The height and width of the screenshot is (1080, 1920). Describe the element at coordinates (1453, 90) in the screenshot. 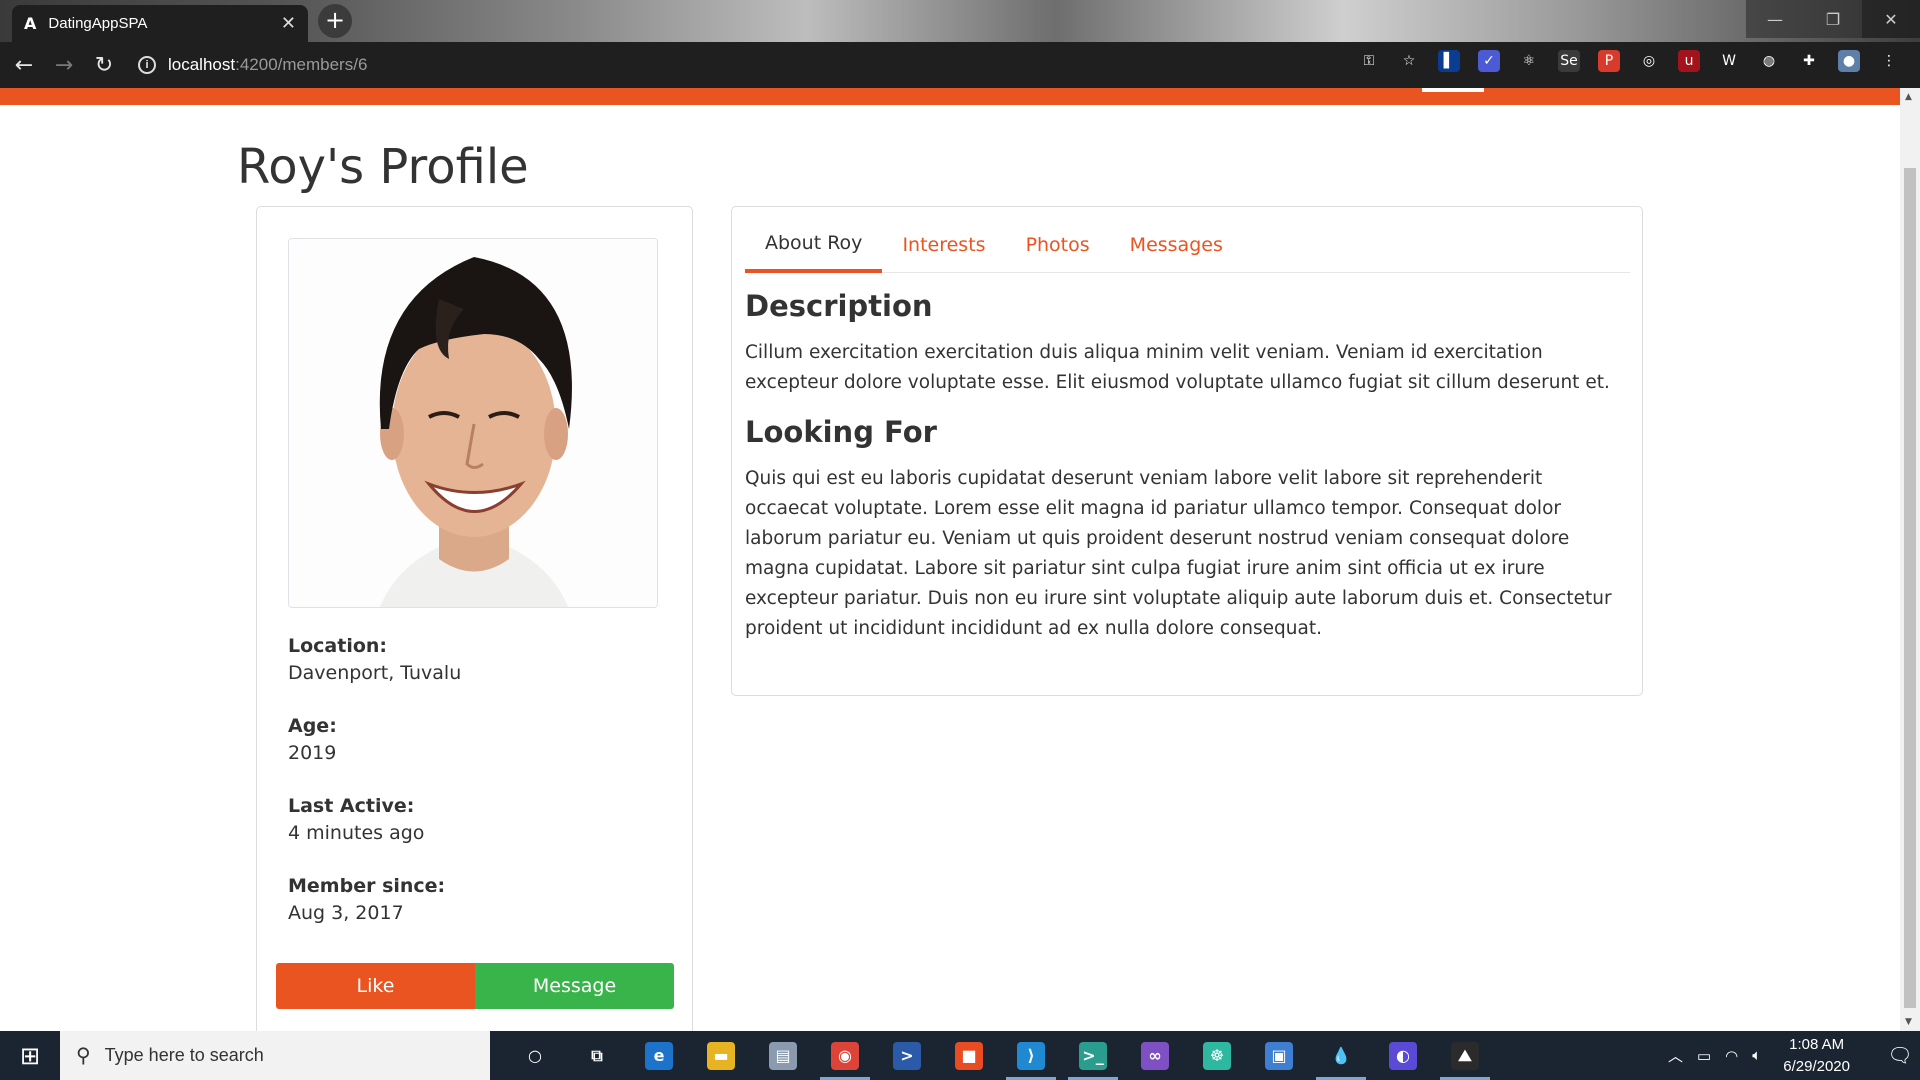

I see `navbar-active-indicator` at that location.